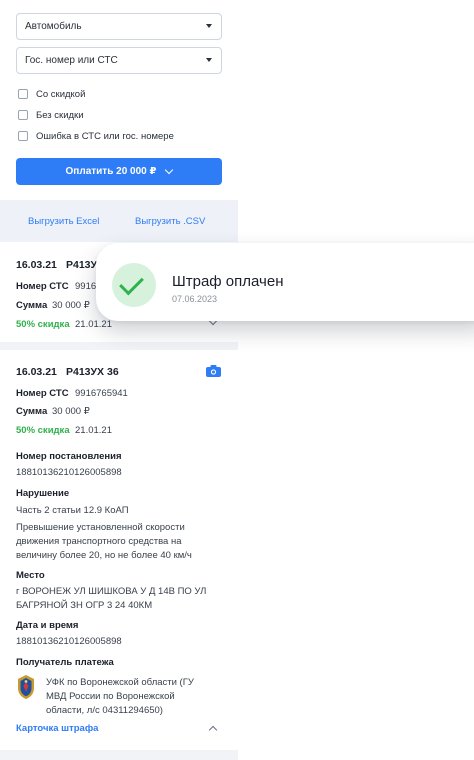  I want to click on vehicle-select-value: Автомобиль, so click(53, 26).